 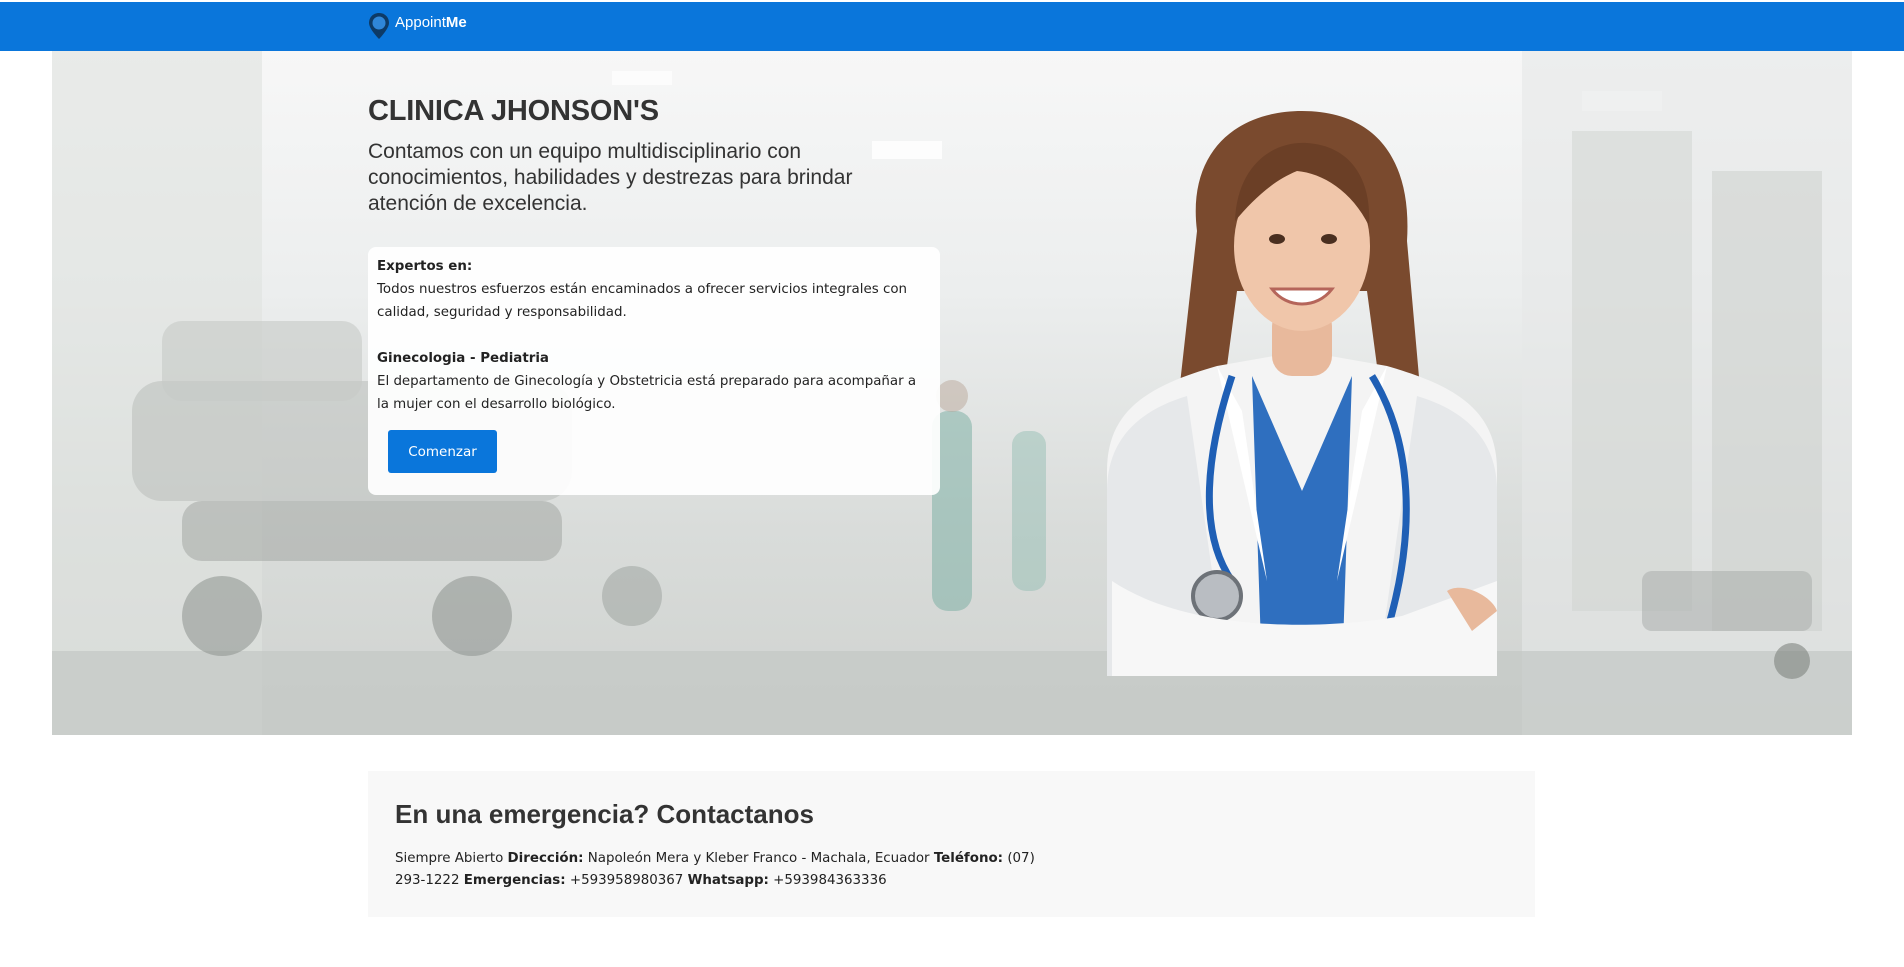 What do you see at coordinates (431, 22) in the screenshot?
I see `brand-name: AppointMe` at bounding box center [431, 22].